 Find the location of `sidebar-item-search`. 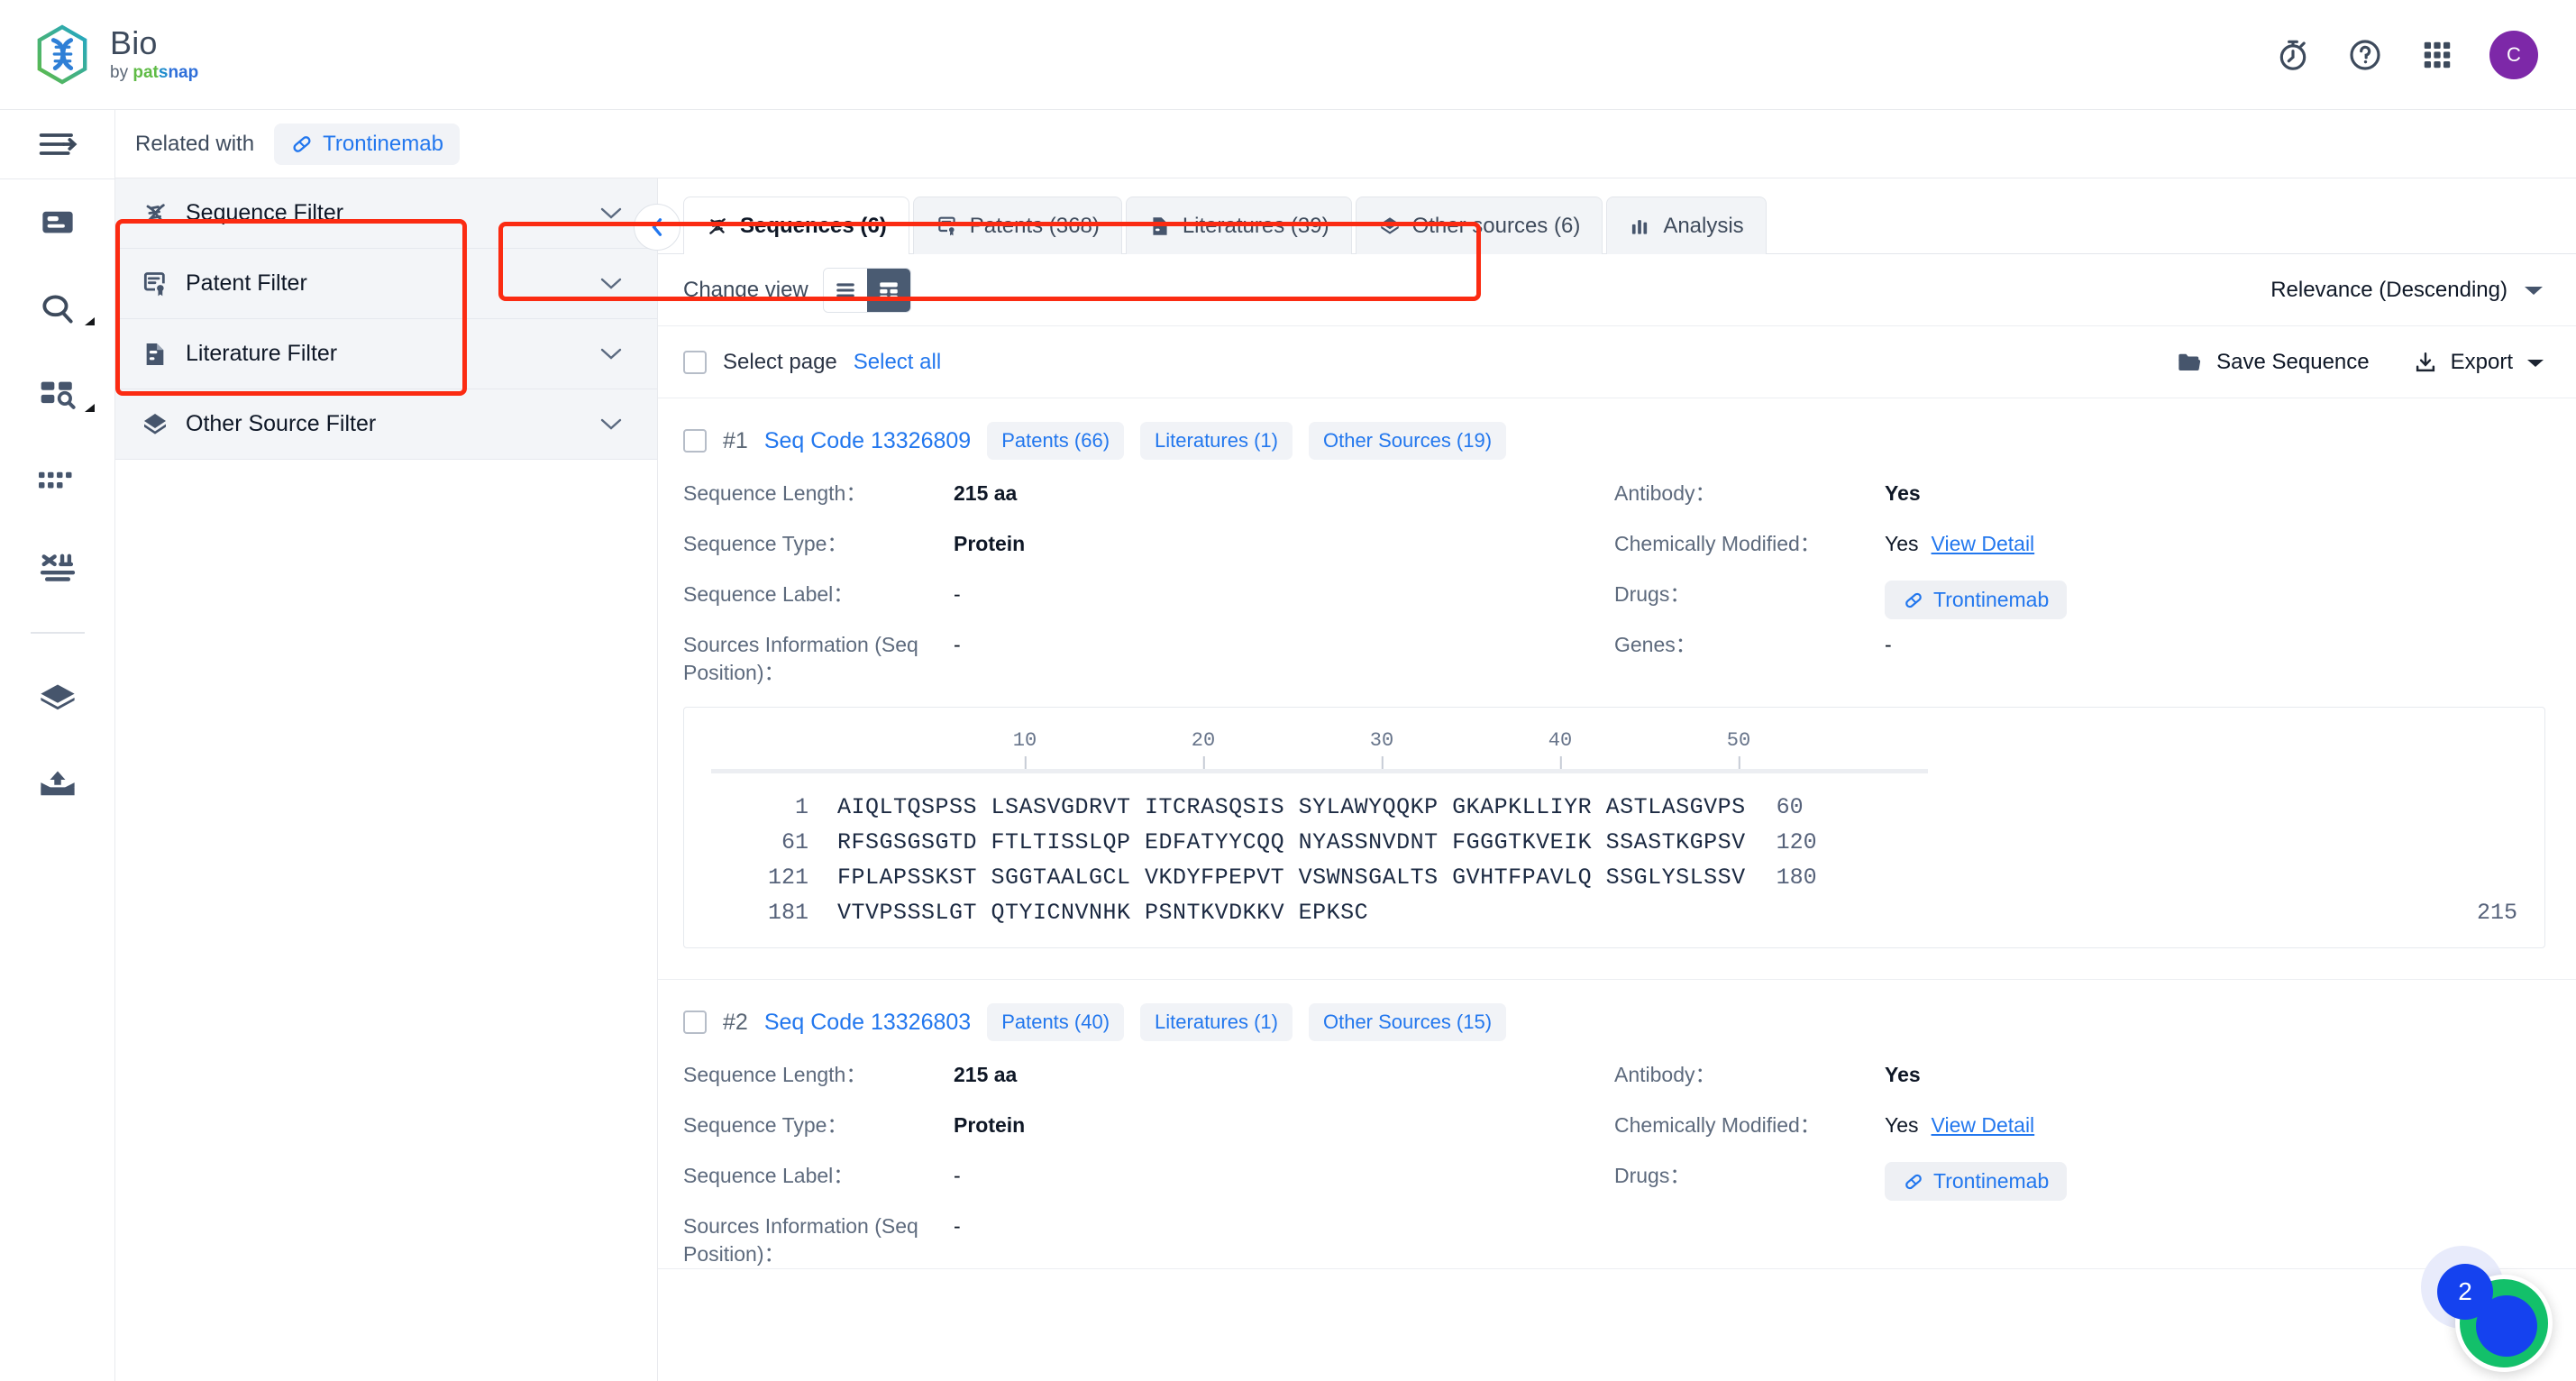

sidebar-item-search is located at coordinates (57, 309).